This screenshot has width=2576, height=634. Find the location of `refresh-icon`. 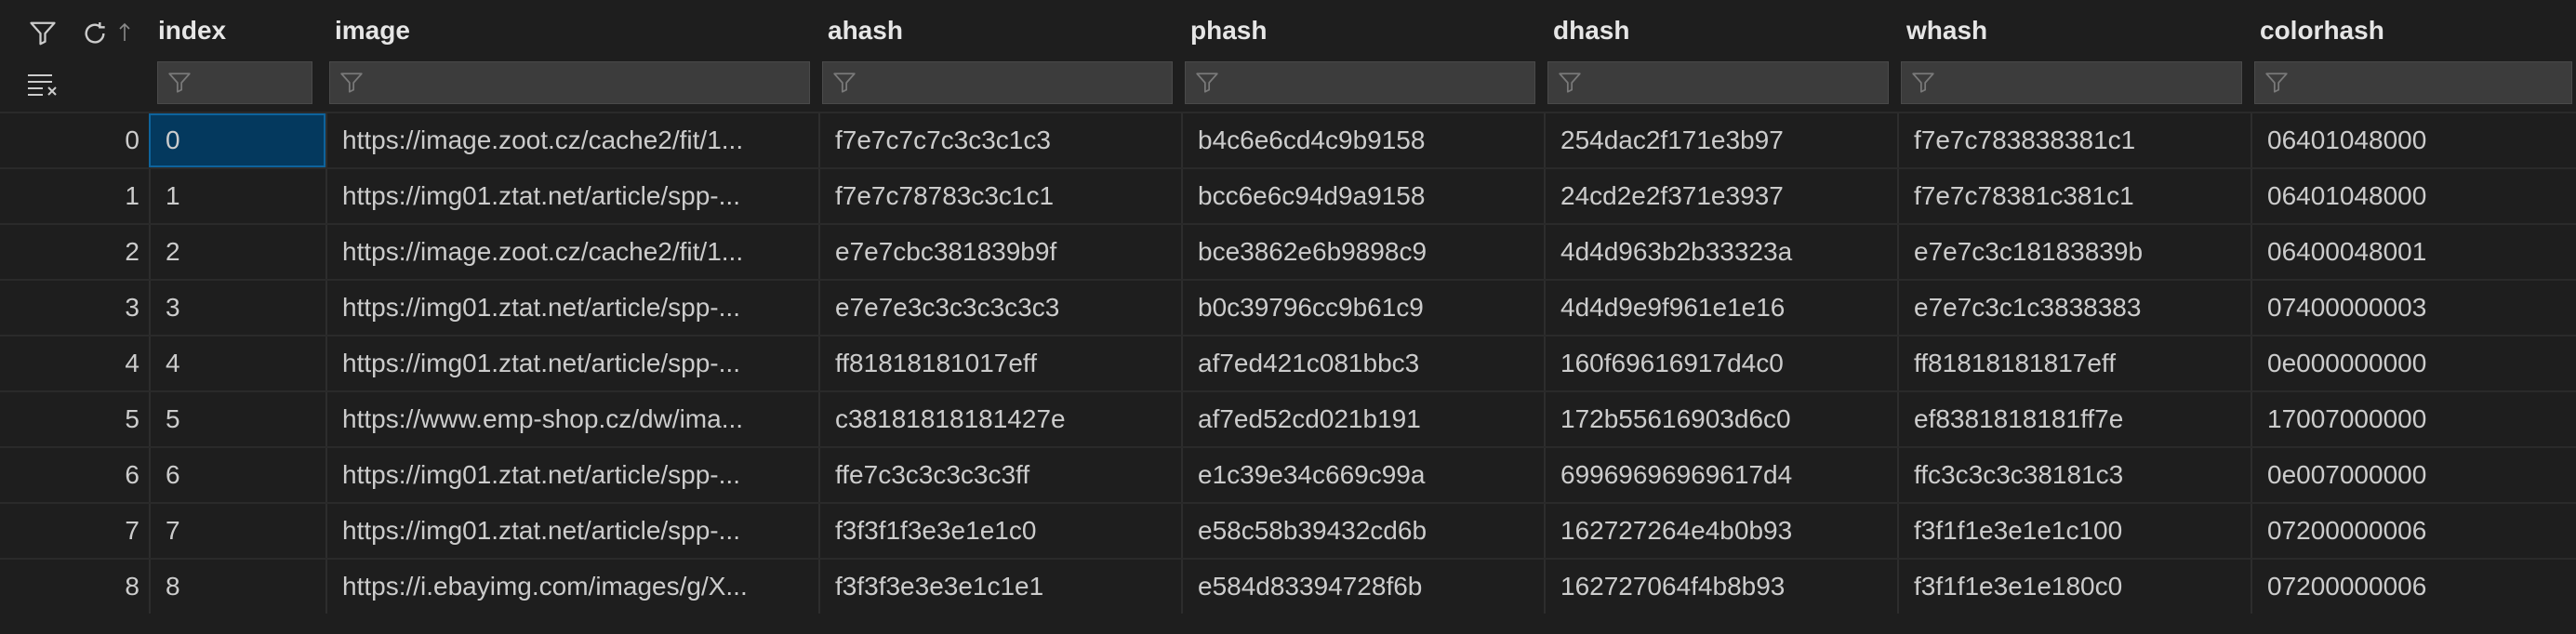

refresh-icon is located at coordinates (95, 33).